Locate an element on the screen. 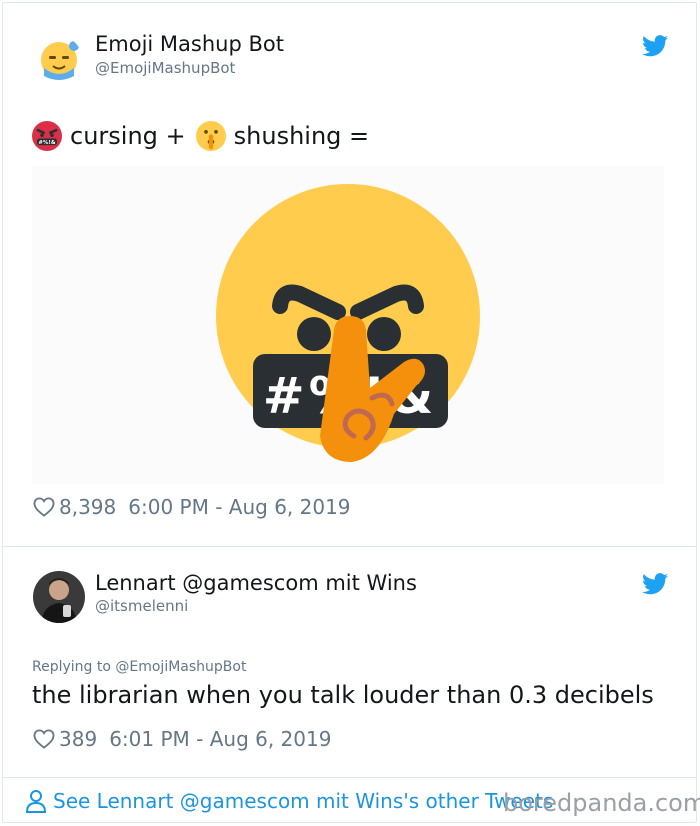 The height and width of the screenshot is (826, 700). replying-to: Replying to @EmojiMashupBot is located at coordinates (139, 667).